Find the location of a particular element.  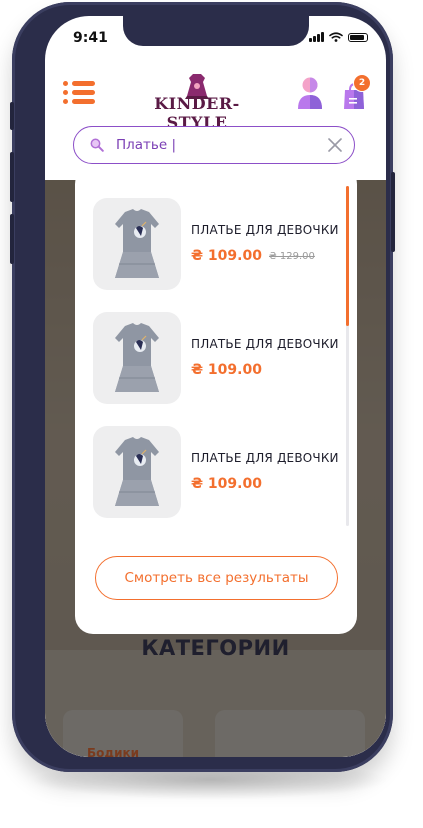

user-icon is located at coordinates (310, 93).